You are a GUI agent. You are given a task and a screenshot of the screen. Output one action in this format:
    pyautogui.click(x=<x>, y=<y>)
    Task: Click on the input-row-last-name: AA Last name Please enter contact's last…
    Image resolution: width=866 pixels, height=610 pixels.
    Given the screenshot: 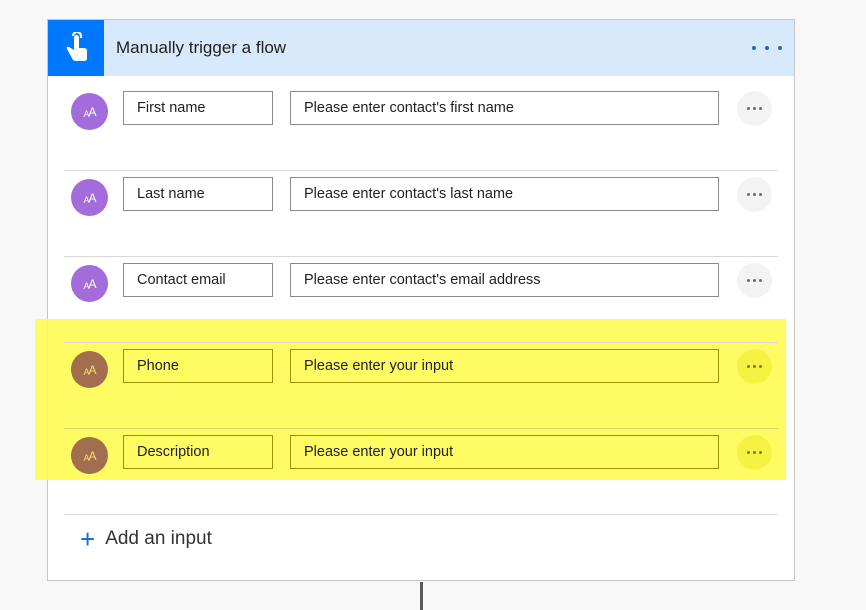 What is the action you would take?
    pyautogui.click(x=421, y=214)
    